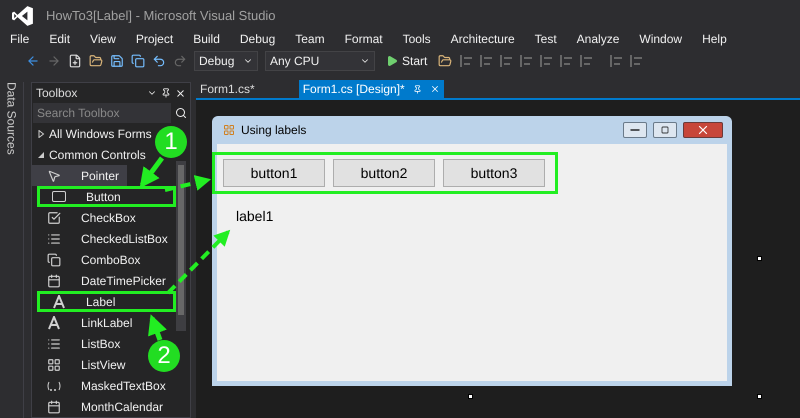 The width and height of the screenshot is (800, 418). What do you see at coordinates (273, 130) in the screenshot?
I see `form-title: Using labels` at bounding box center [273, 130].